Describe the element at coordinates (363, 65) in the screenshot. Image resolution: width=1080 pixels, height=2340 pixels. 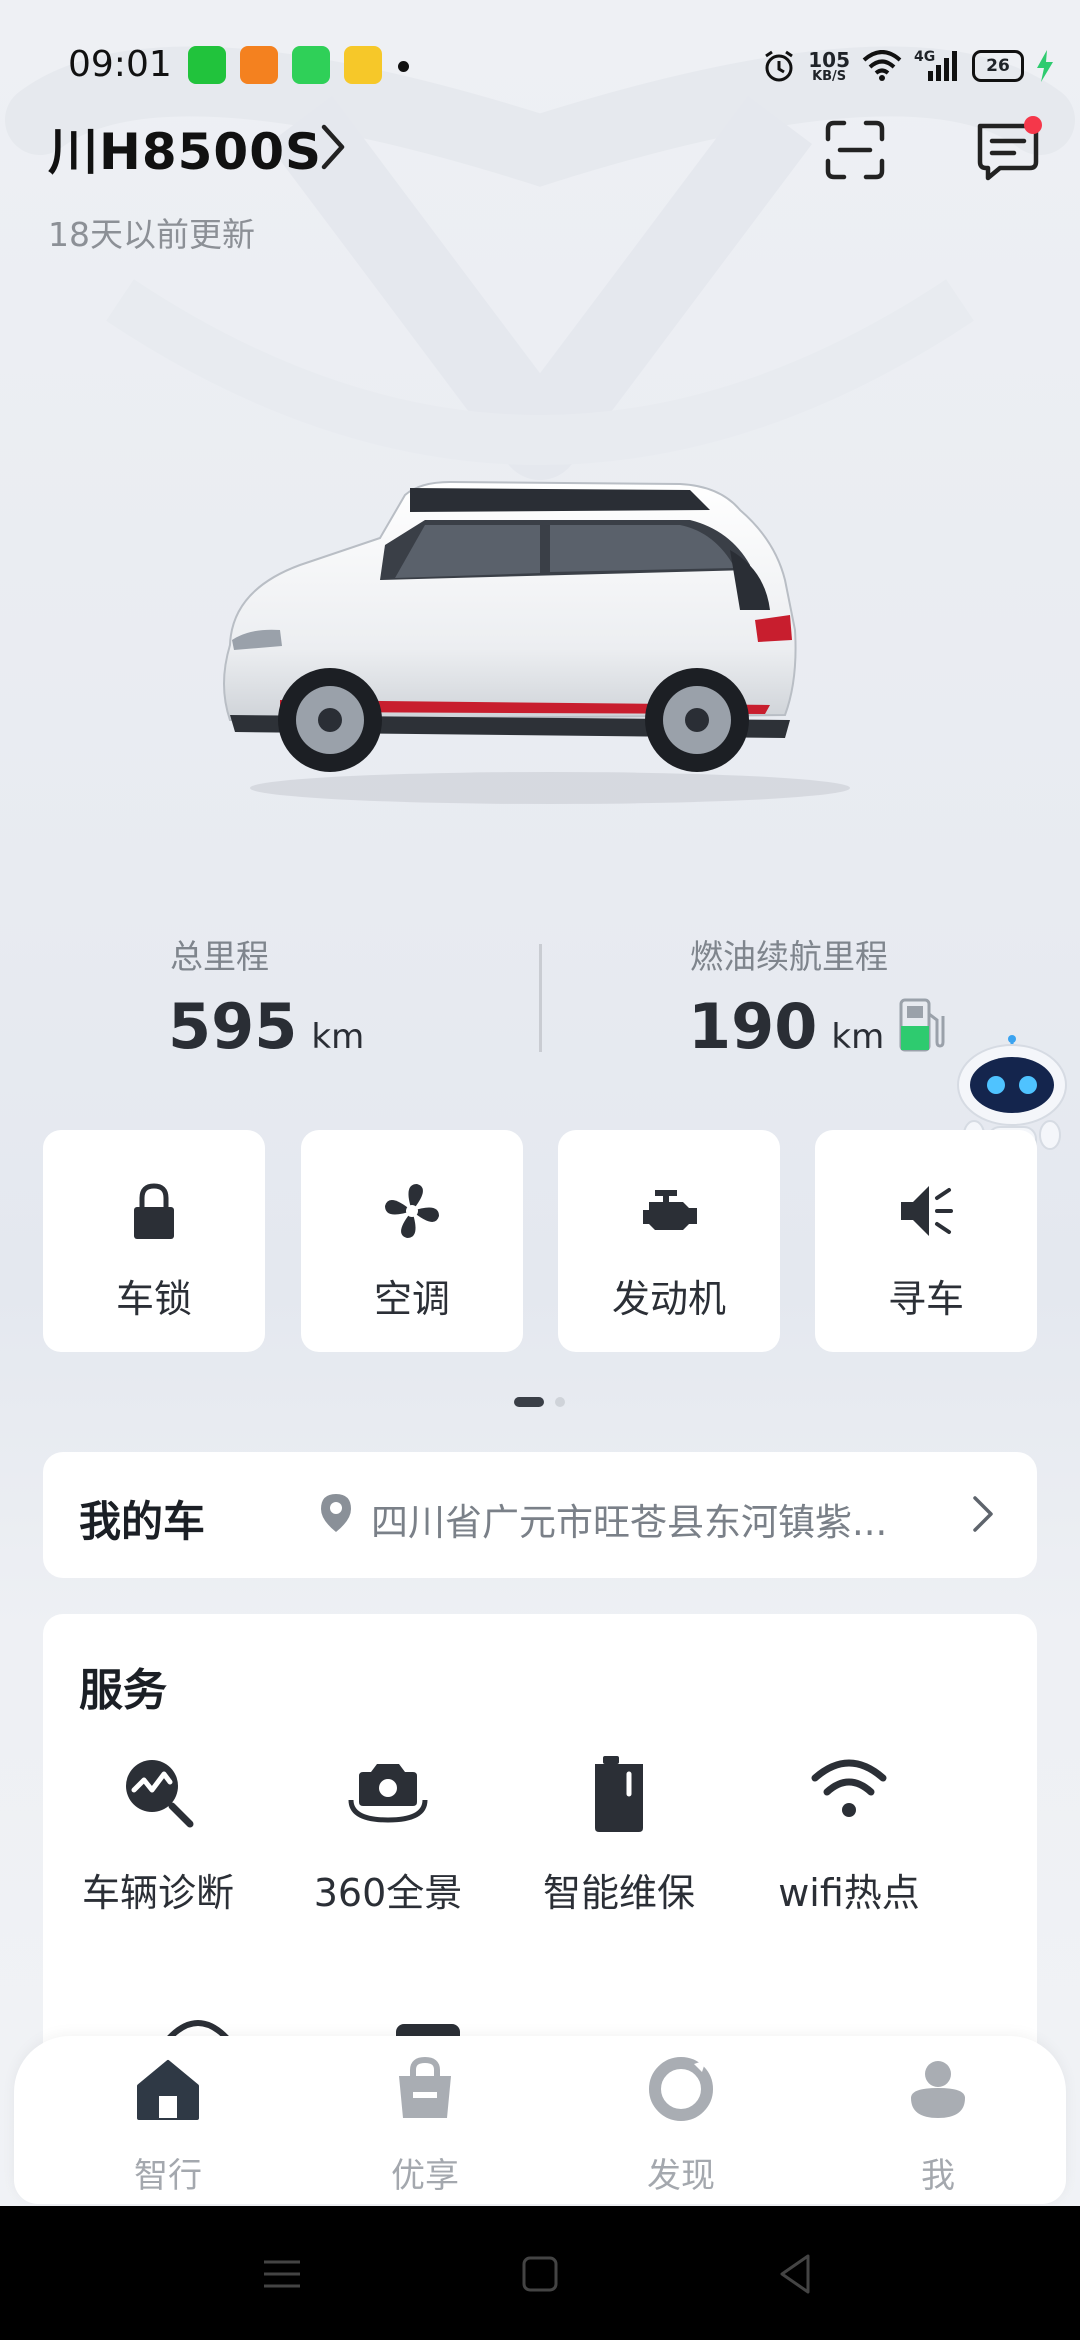
I see `yellow-app-icon` at that location.